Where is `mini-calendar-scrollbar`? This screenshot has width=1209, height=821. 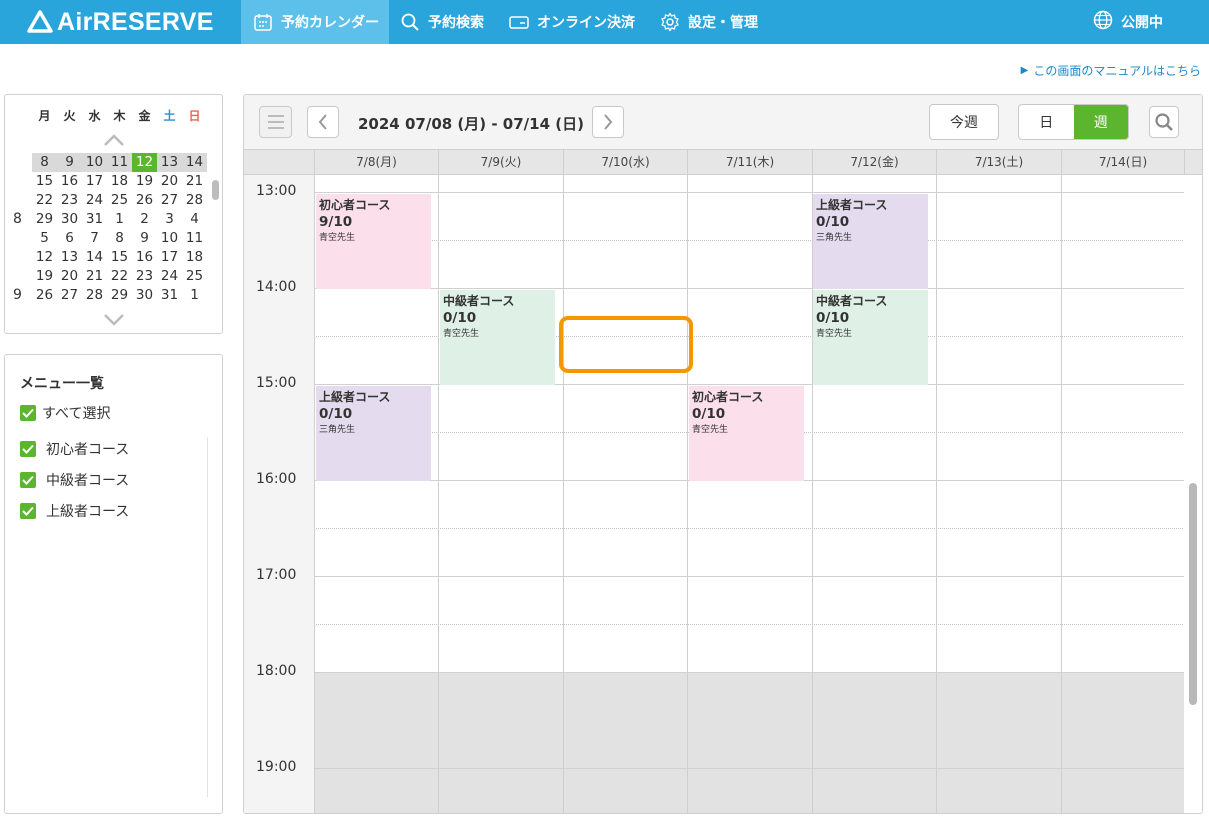 mini-calendar-scrollbar is located at coordinates (215, 228).